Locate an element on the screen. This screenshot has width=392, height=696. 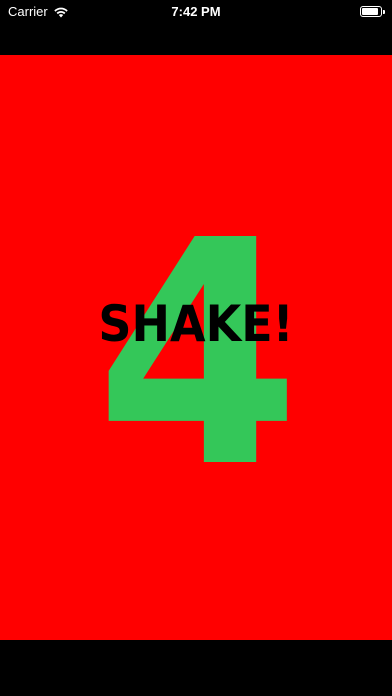
status-time: 7:42 PM is located at coordinates (196, 11).